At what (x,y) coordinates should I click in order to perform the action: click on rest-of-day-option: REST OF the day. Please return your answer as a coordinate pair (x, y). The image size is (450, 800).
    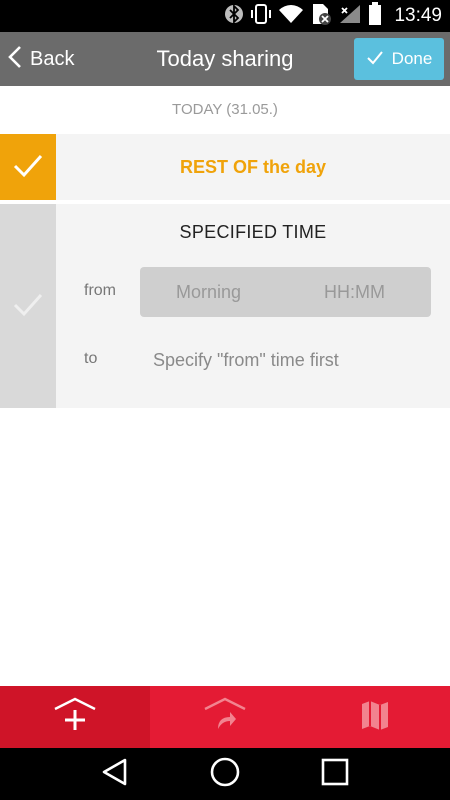
    Looking at the image, I should click on (225, 167).